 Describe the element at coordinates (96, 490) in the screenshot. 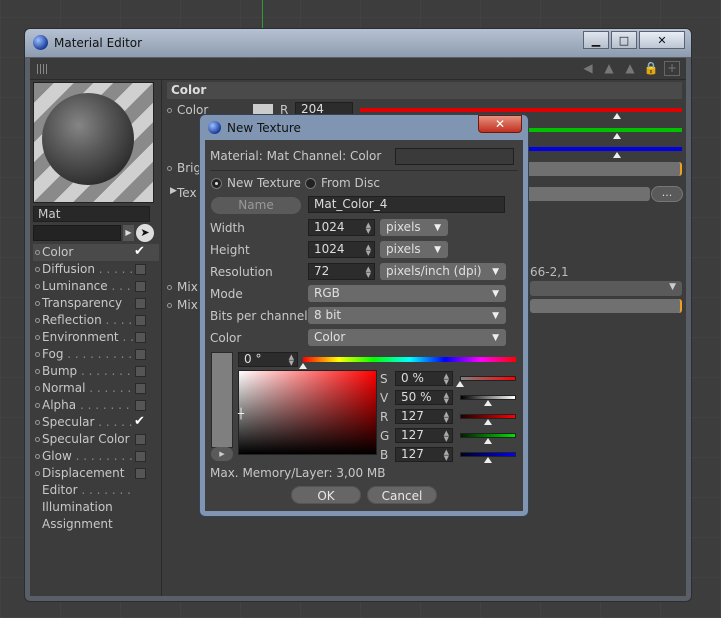

I see `channel-item: Editor . . . . . . .` at that location.